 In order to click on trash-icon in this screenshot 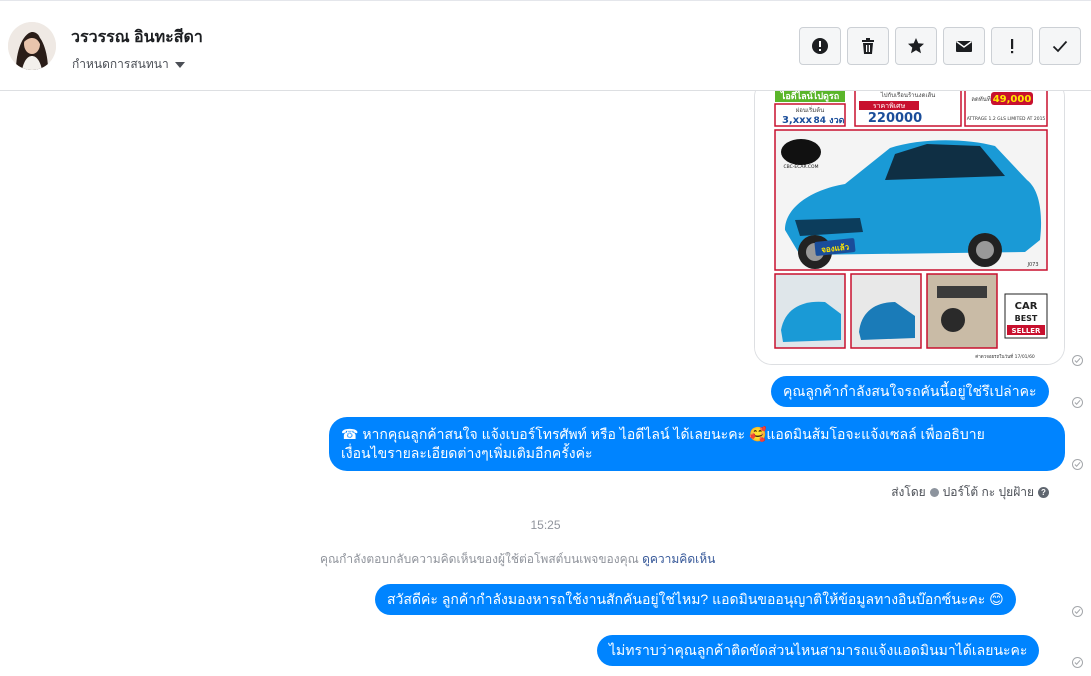, I will do `click(868, 46)`.